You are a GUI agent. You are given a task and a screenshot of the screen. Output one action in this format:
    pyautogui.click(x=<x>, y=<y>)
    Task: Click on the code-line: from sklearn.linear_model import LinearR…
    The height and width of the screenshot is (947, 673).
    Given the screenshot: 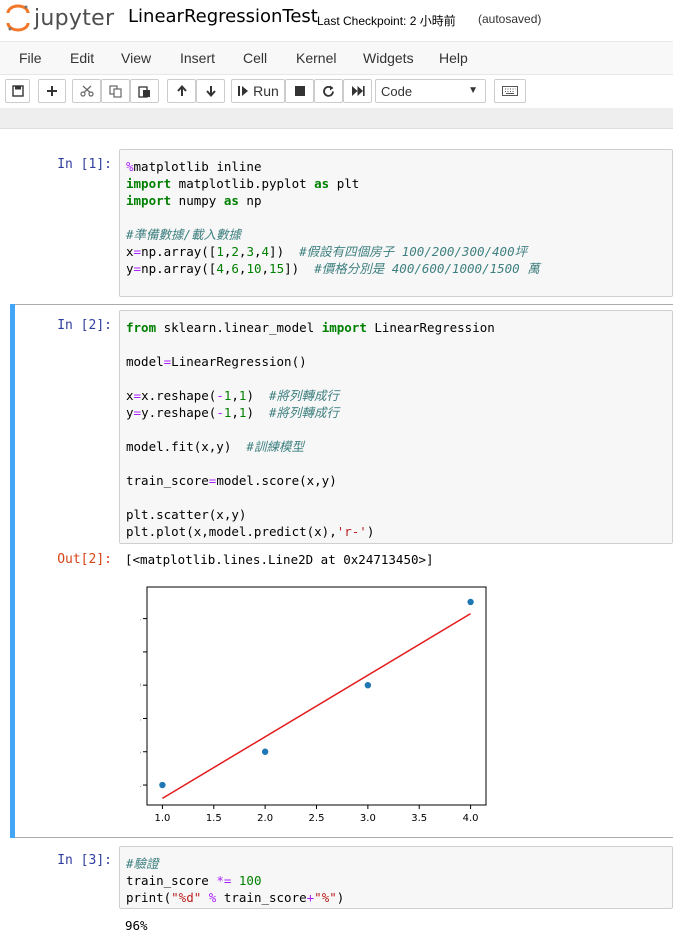 What is the action you would take?
    pyautogui.click(x=310, y=327)
    